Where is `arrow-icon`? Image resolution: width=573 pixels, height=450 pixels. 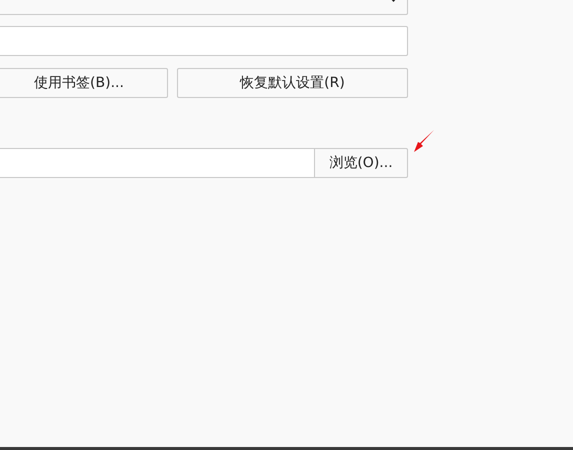
arrow-icon is located at coordinates (424, 141).